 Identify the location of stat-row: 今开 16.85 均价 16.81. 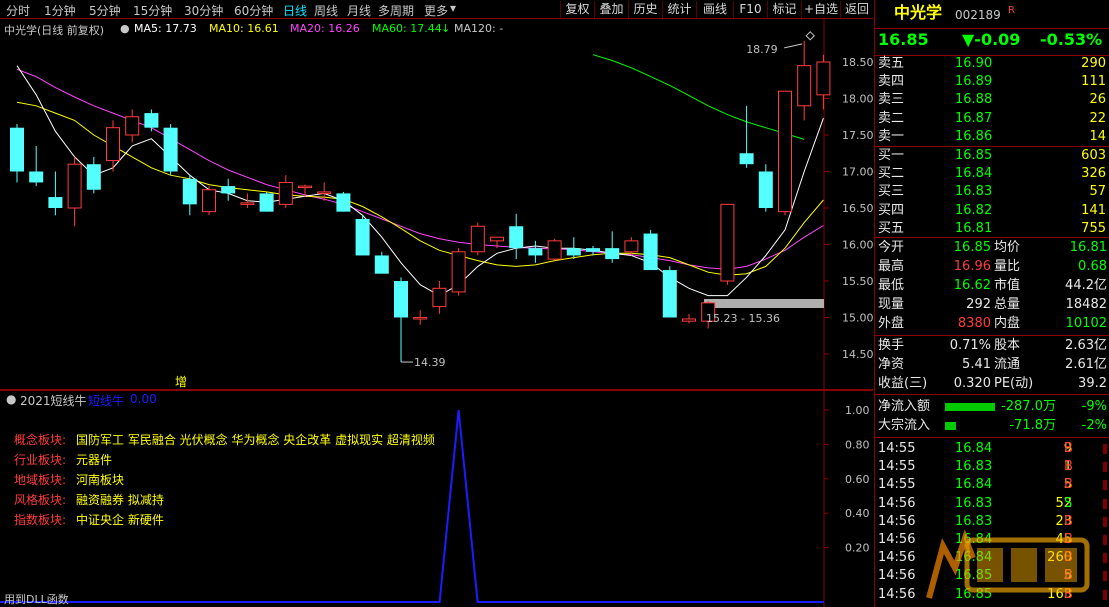
(992, 248).